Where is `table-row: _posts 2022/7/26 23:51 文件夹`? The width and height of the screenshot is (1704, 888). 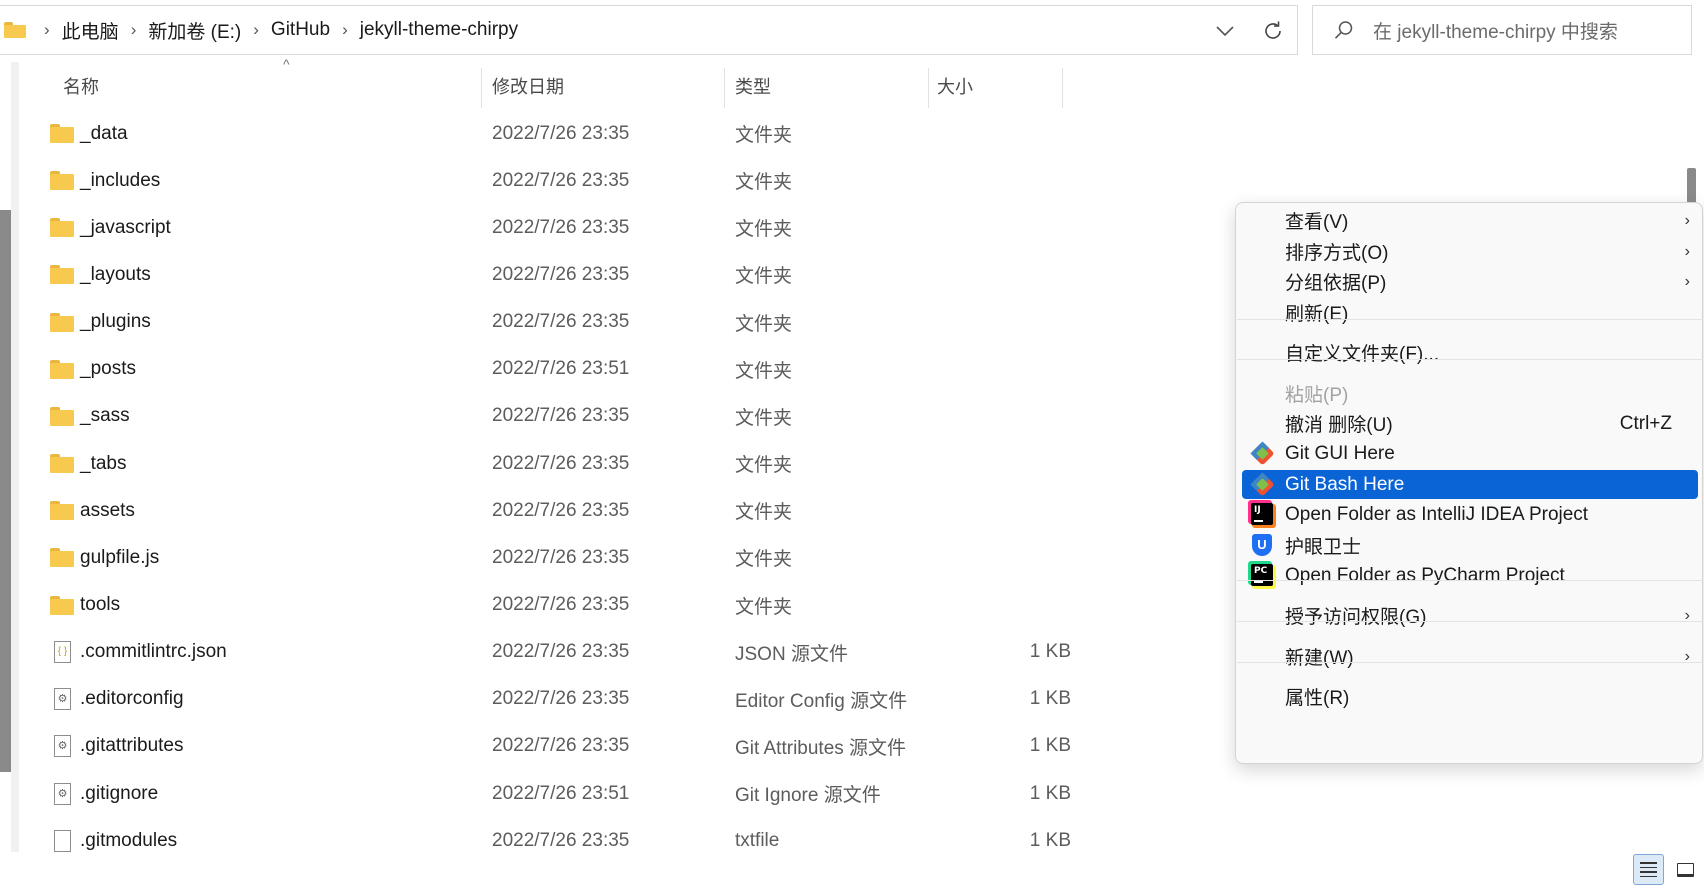
table-row: _posts 2022/7/26 23:51 文件夹 is located at coordinates (541, 369).